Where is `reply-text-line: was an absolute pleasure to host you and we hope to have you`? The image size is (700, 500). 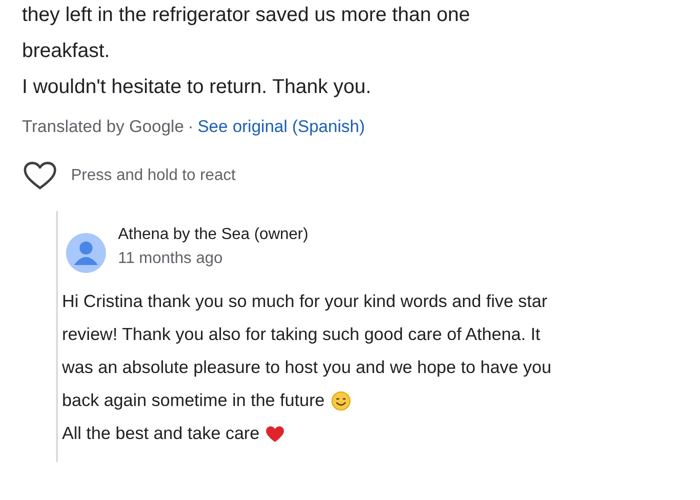
reply-text-line: was an absolute pleasure to host you and we hope to have you is located at coordinates (307, 367).